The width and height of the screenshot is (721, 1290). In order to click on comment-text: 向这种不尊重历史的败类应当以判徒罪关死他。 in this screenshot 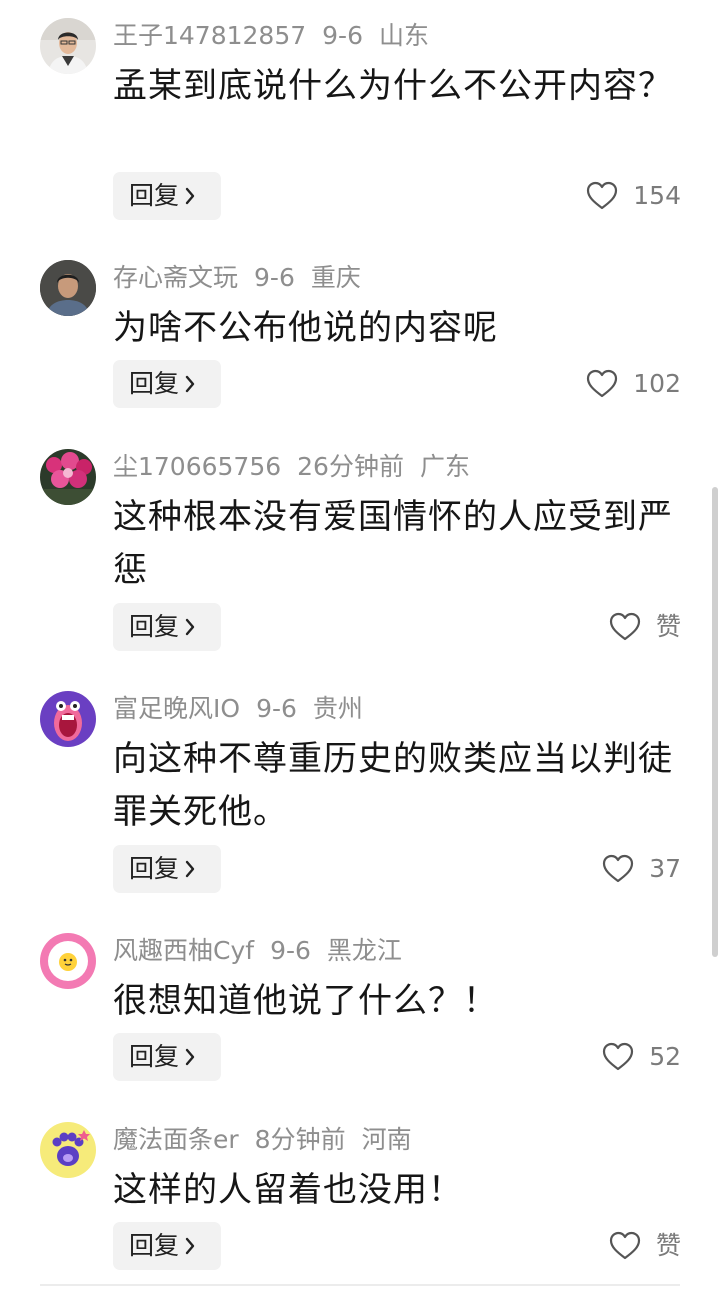, I will do `click(393, 785)`.